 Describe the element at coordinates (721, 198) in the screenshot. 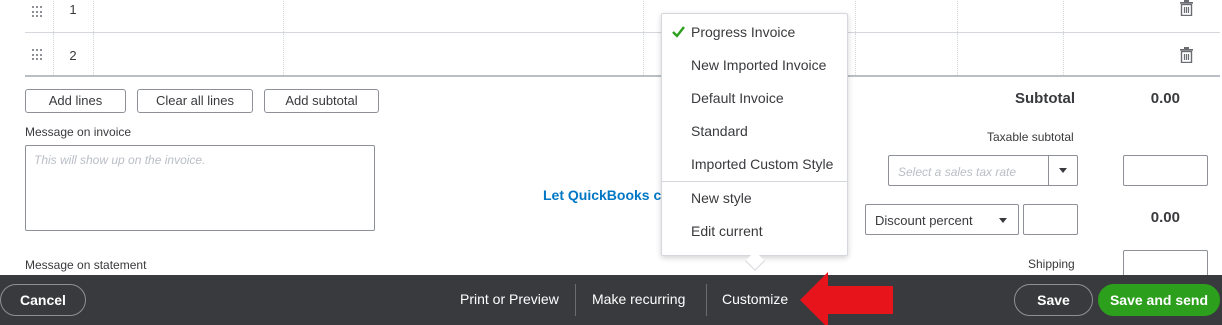

I see `menu-item-label: New style` at that location.